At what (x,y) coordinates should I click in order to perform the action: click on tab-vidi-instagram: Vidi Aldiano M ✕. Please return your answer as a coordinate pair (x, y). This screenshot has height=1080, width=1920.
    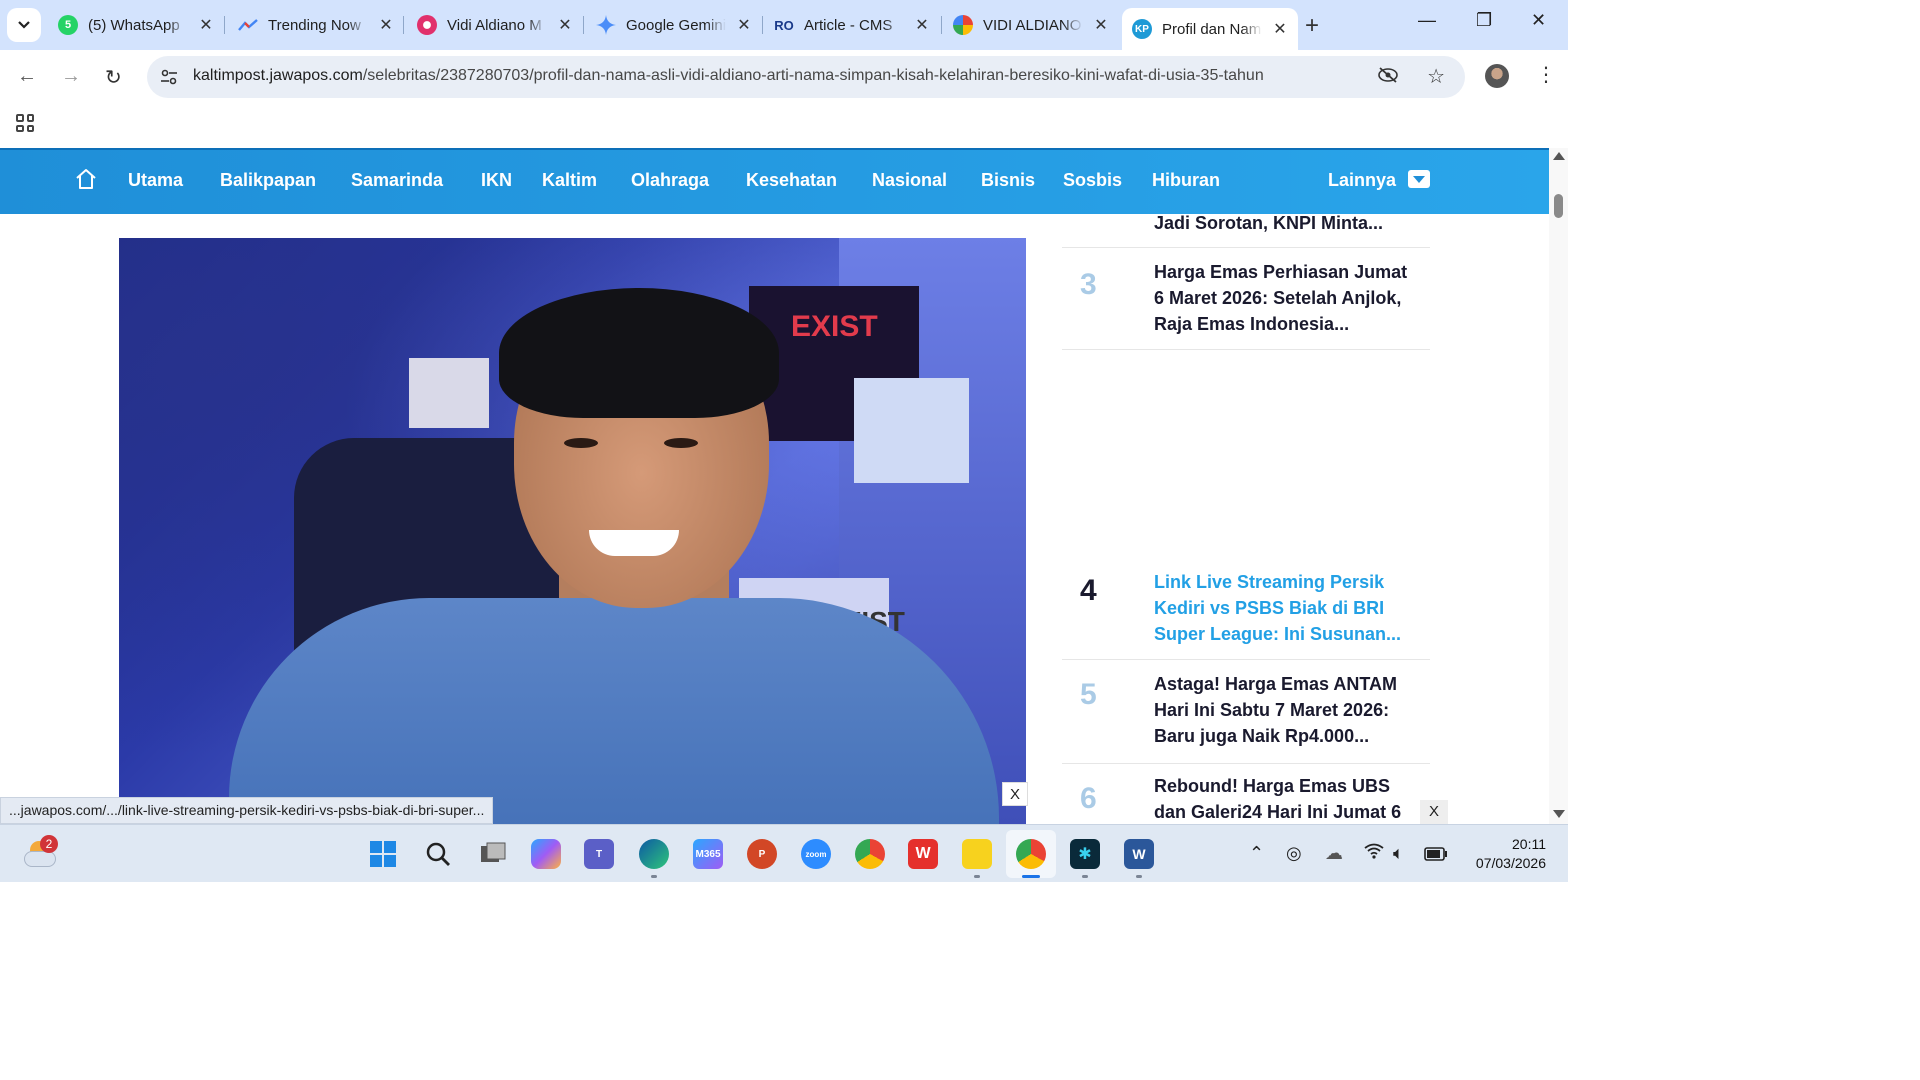
    Looking at the image, I should click on (495, 25).